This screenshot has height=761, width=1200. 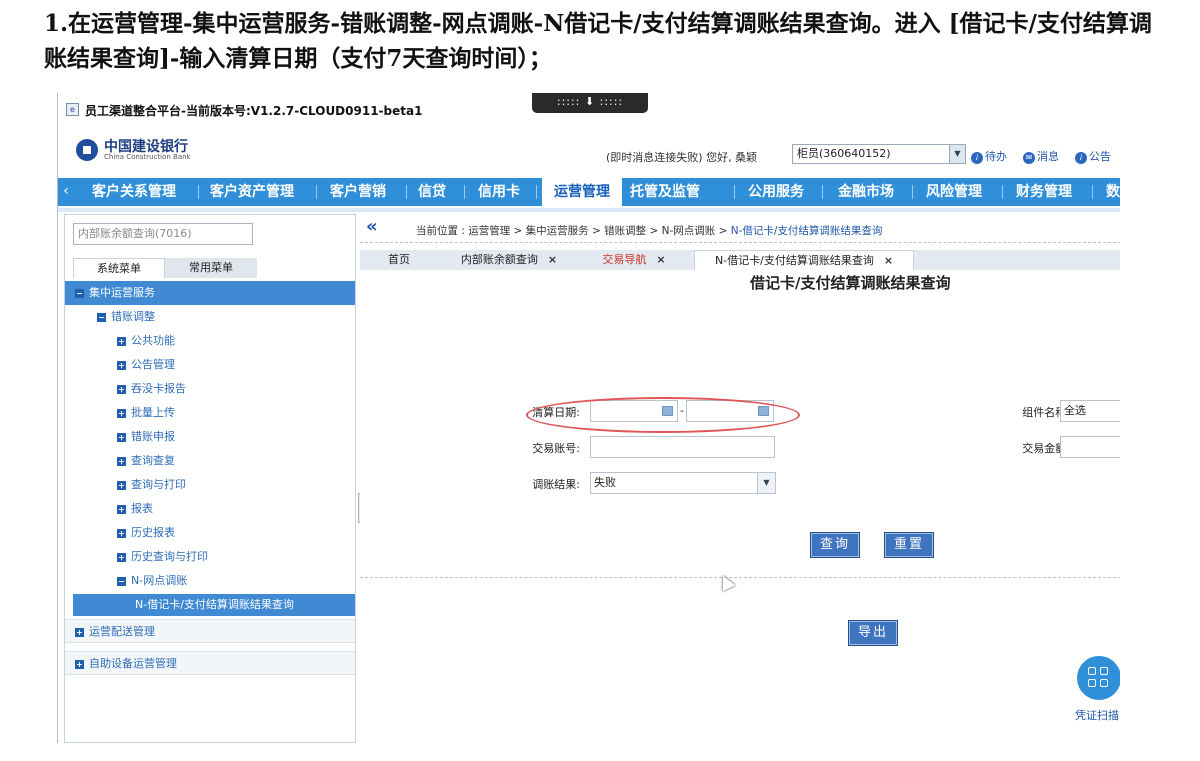 I want to click on ccb-logo-icon, so click(x=87, y=150).